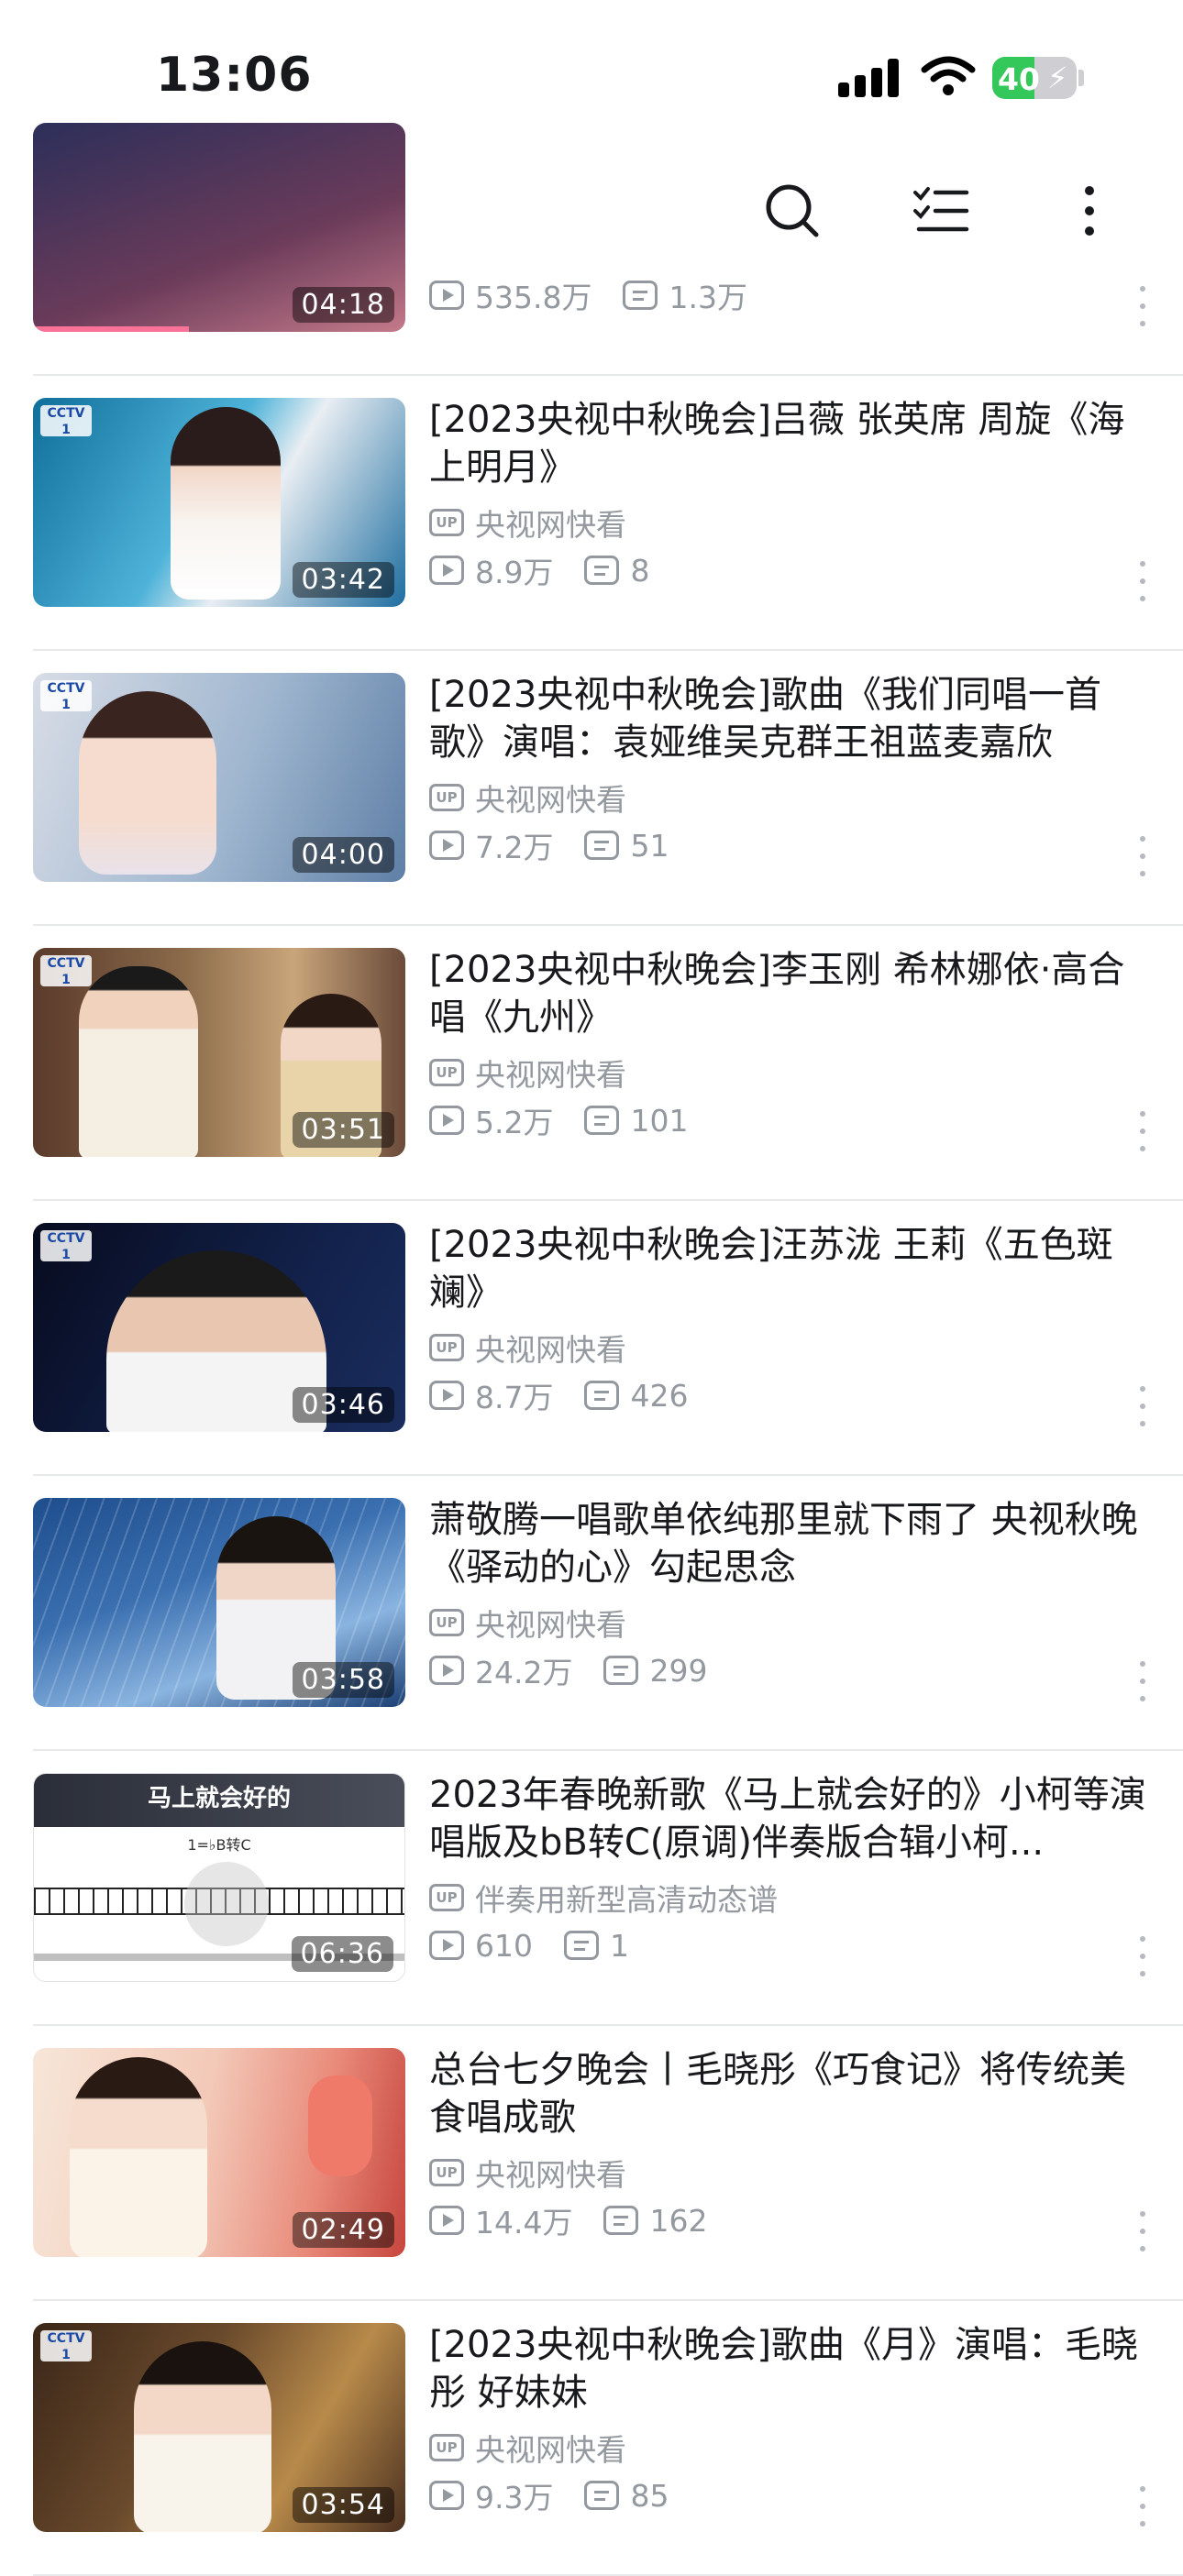  I want to click on video-thumbnail: CCTV 1 03:42, so click(219, 502).